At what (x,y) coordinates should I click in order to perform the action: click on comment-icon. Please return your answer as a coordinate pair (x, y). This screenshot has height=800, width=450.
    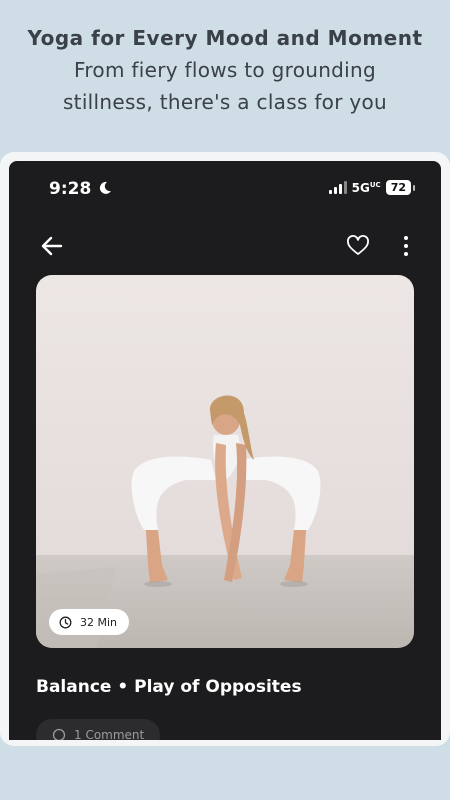
    Looking at the image, I should click on (59, 734).